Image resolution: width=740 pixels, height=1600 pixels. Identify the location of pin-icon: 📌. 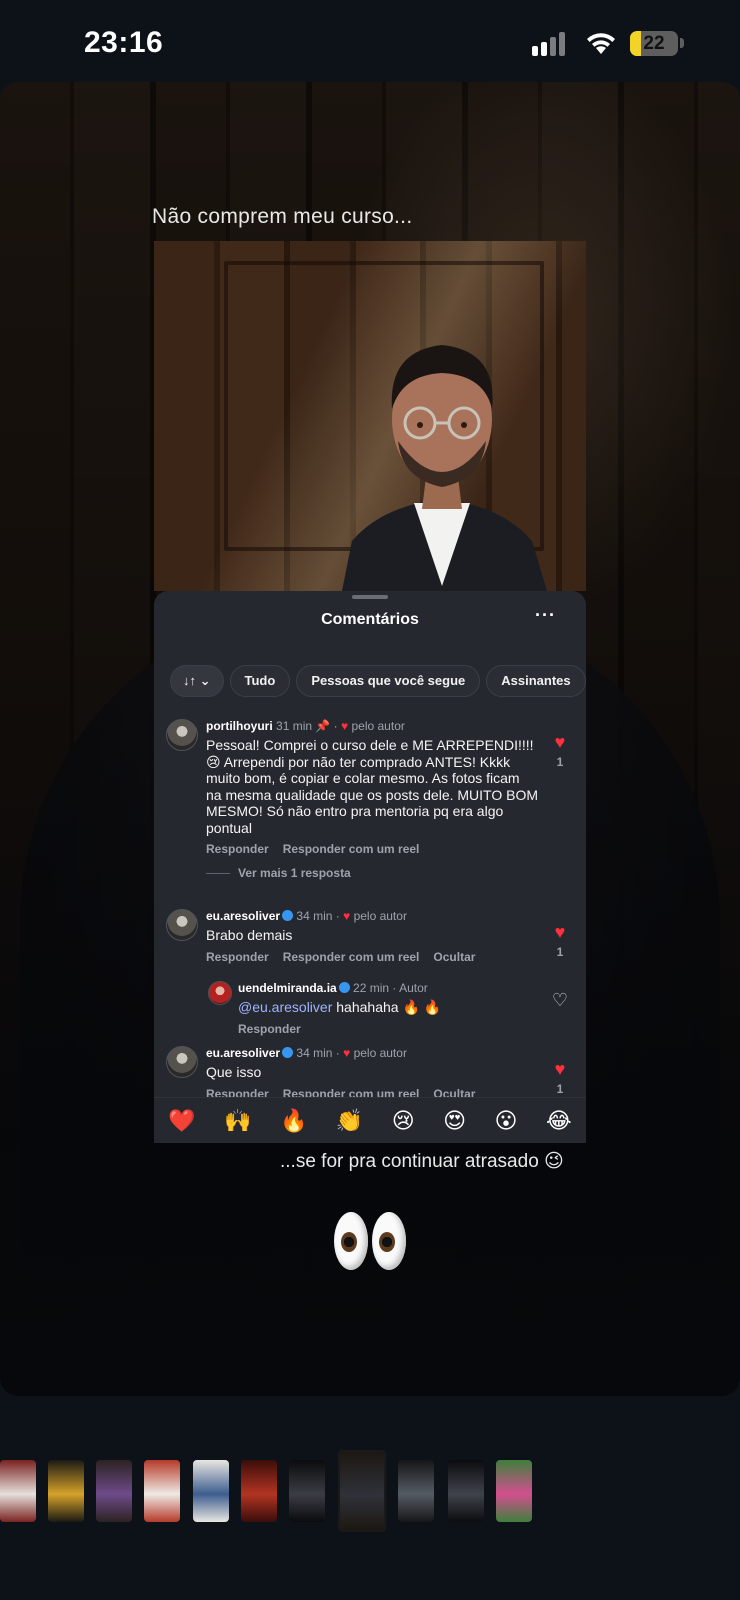
(323, 726).